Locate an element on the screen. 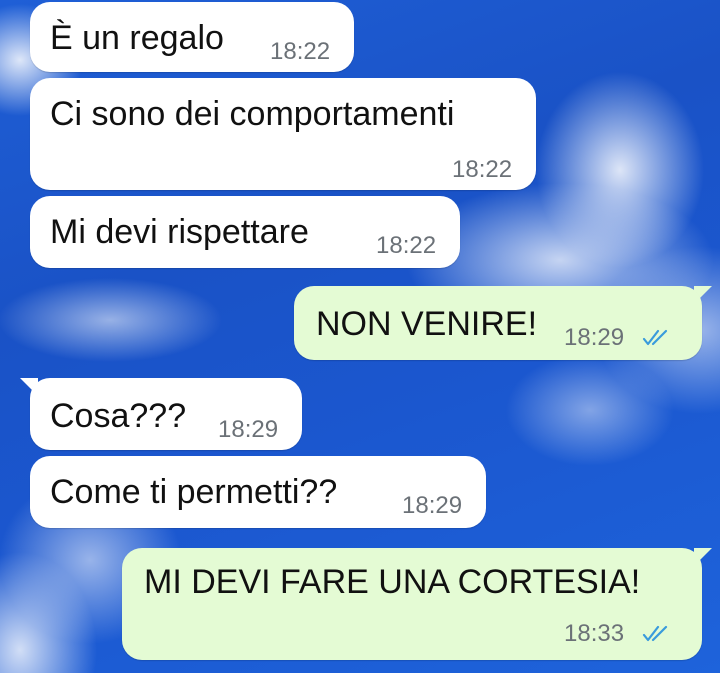  message-bubble: Come ti permetti?? 18:29 is located at coordinates (258, 492).